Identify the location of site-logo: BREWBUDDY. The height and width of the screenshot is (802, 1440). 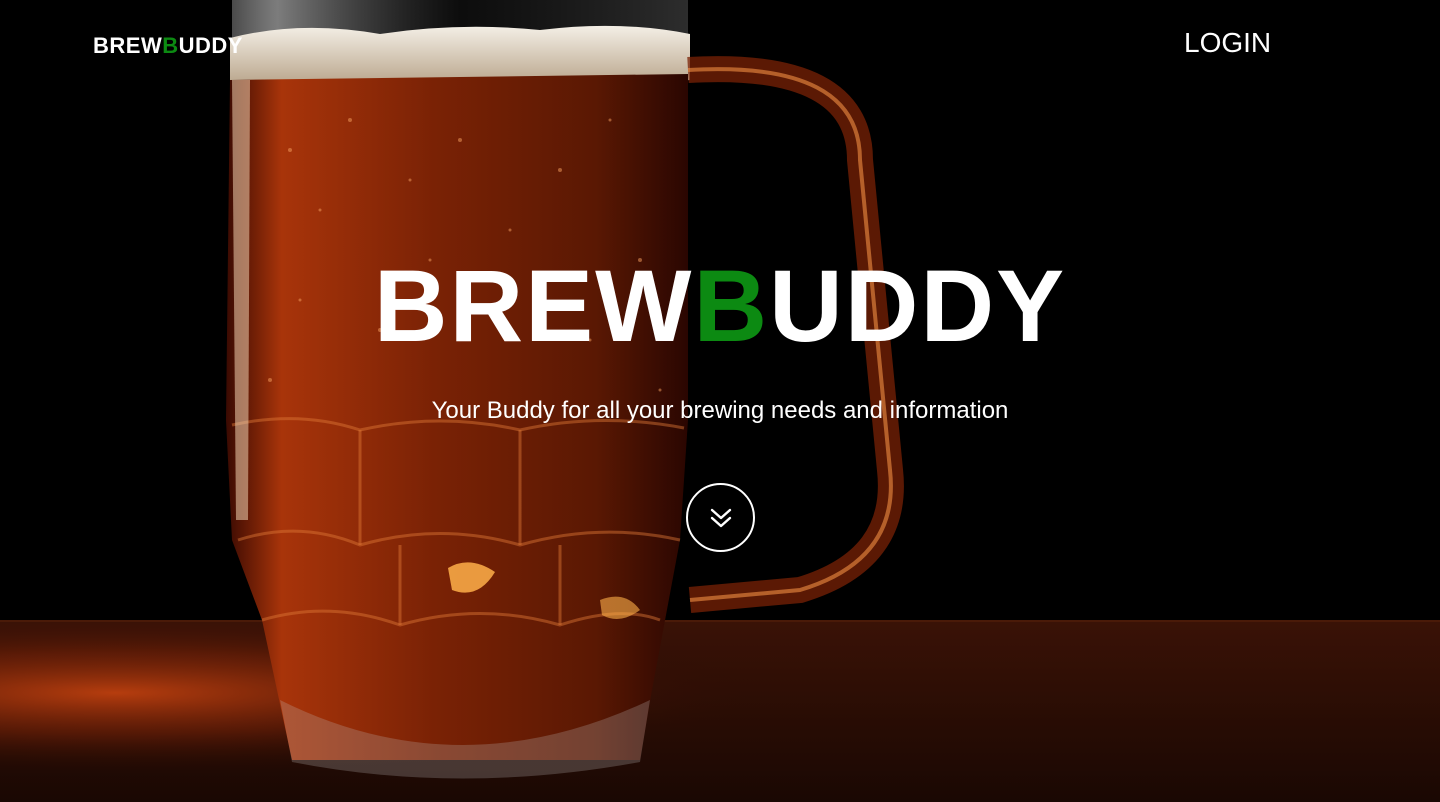
(168, 46).